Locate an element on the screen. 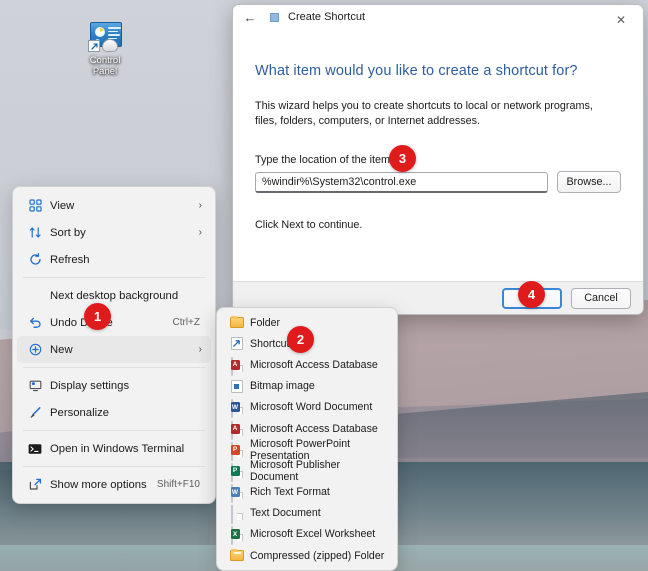  close-icon: ✕ is located at coordinates (621, 20).